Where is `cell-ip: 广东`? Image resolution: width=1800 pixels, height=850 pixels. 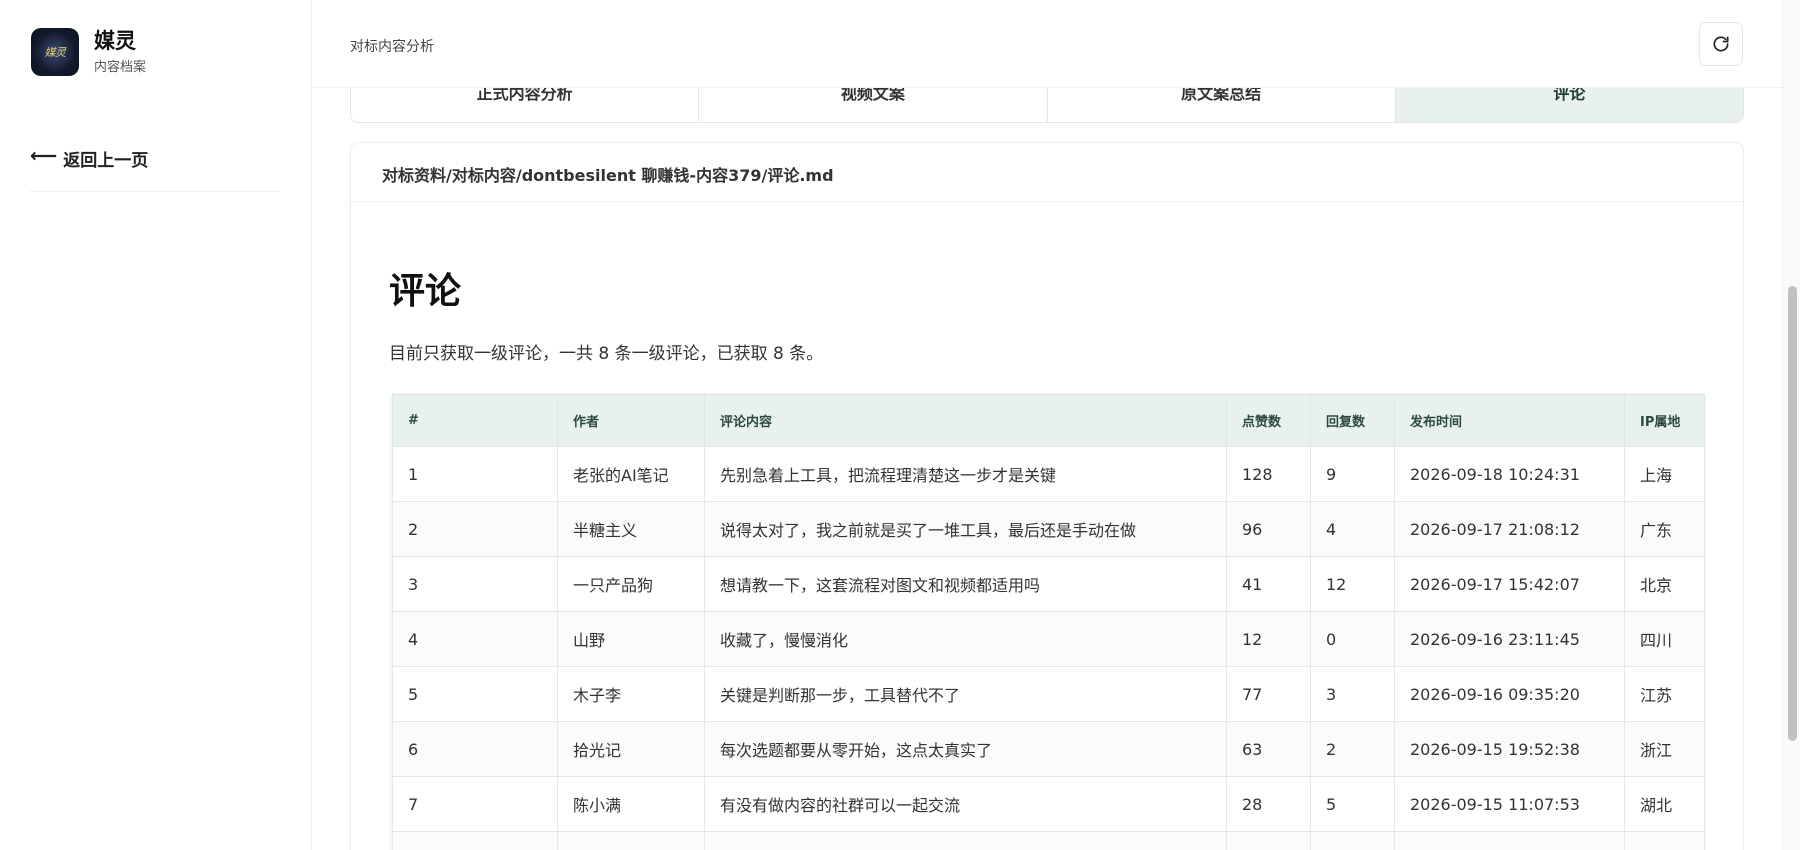 cell-ip: 广东 is located at coordinates (1664, 529).